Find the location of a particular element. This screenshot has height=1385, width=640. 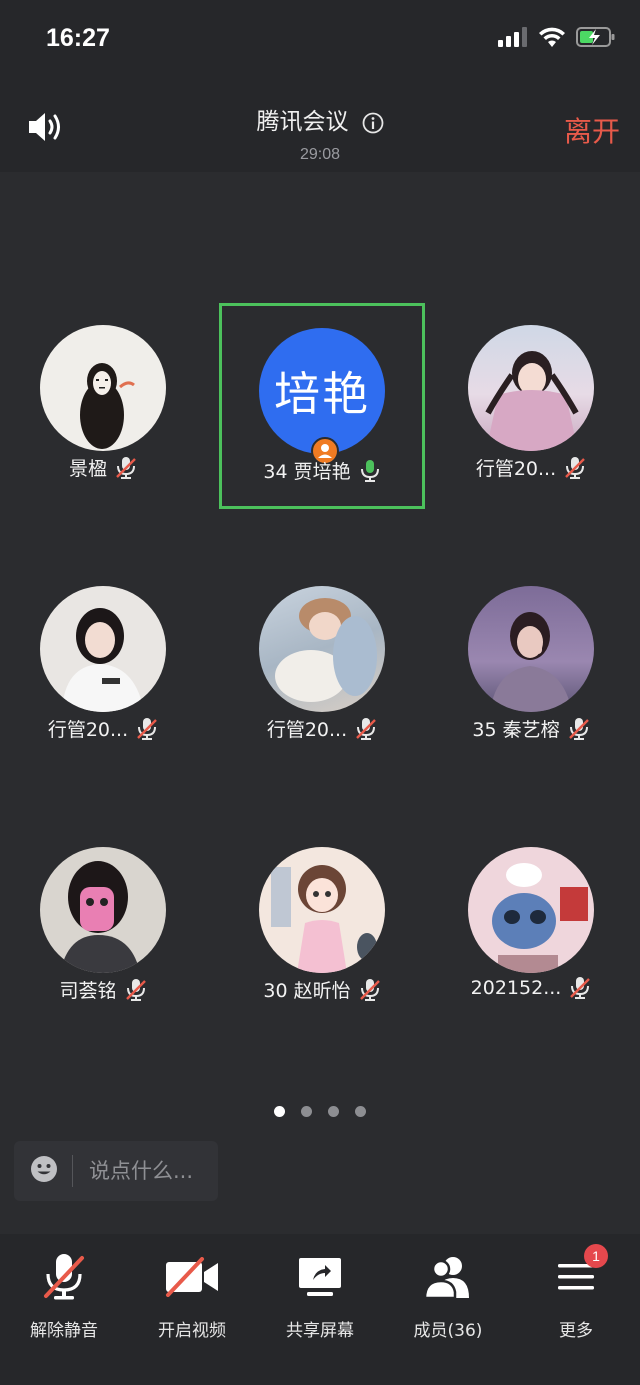

status-icons is located at coordinates (557, 37).